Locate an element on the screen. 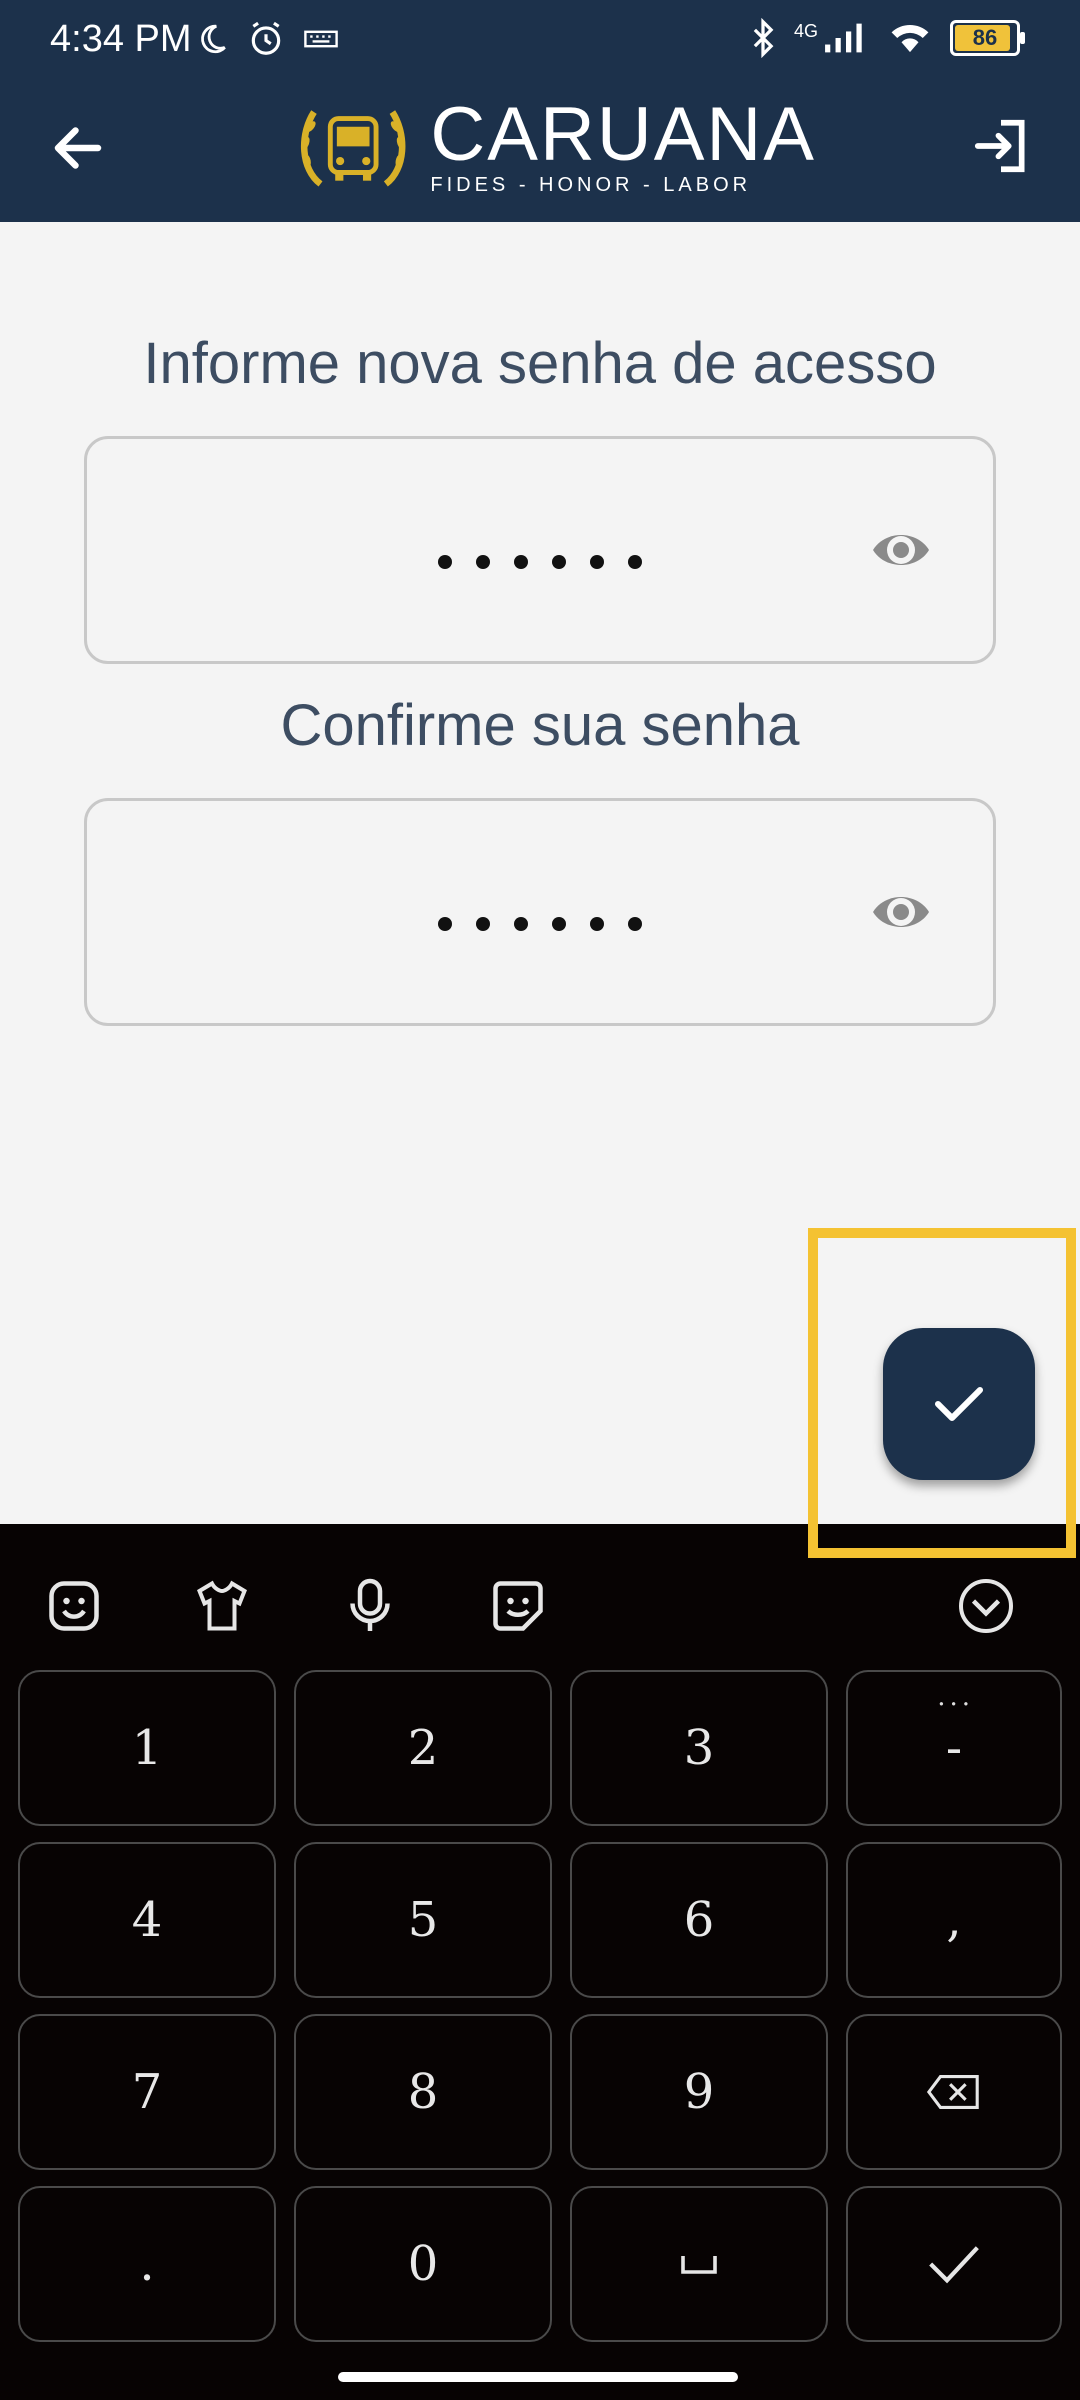 Image resolution: width=1080 pixels, height=2400 pixels. highlight-frame is located at coordinates (942, 1393).